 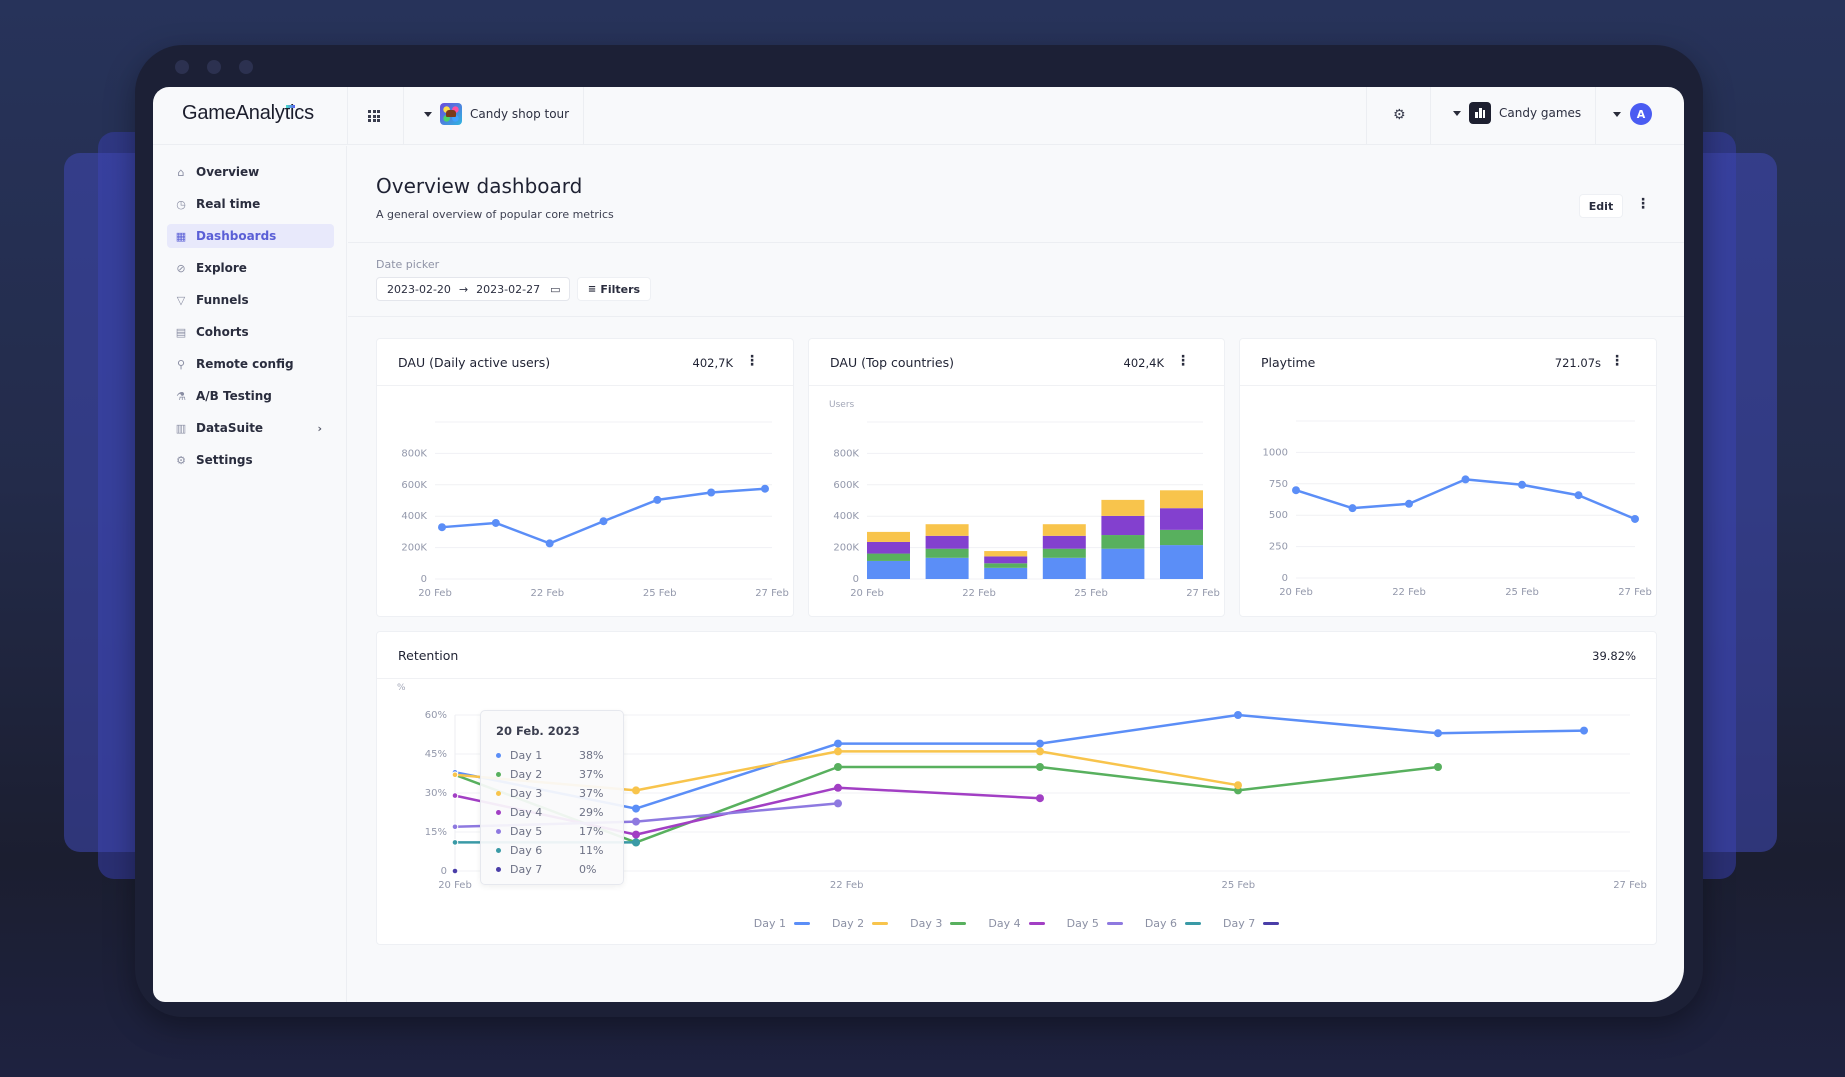 I want to click on user-menu: A, so click(x=1632, y=114).